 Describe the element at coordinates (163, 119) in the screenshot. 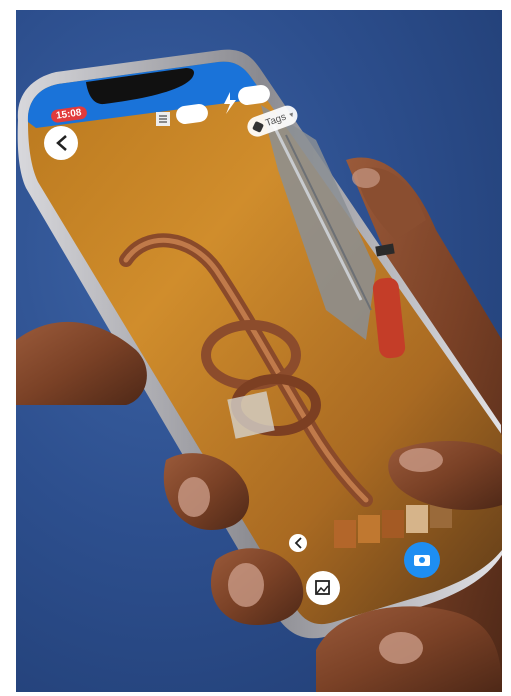

I see `list-icon` at that location.